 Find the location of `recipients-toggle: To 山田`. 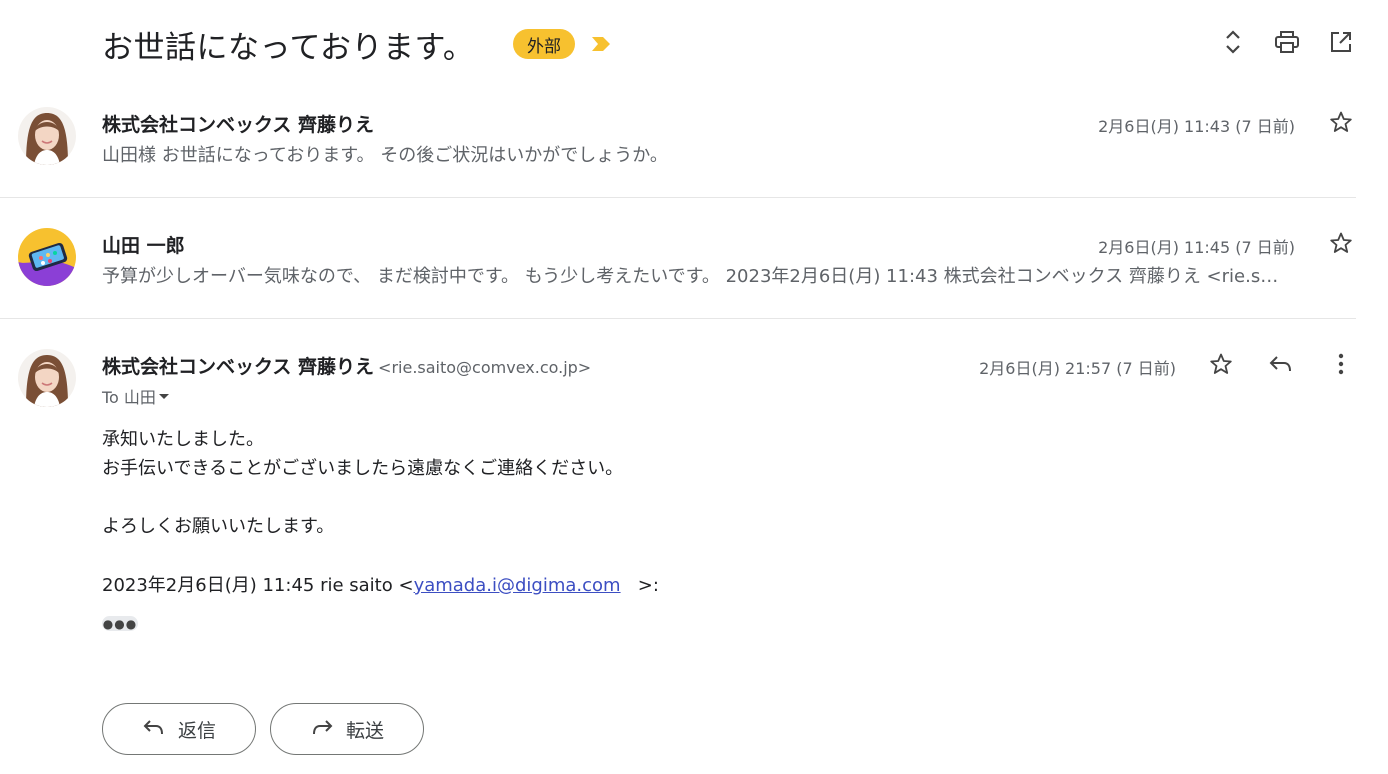

recipients-toggle: To 山田 is located at coordinates (136, 396).